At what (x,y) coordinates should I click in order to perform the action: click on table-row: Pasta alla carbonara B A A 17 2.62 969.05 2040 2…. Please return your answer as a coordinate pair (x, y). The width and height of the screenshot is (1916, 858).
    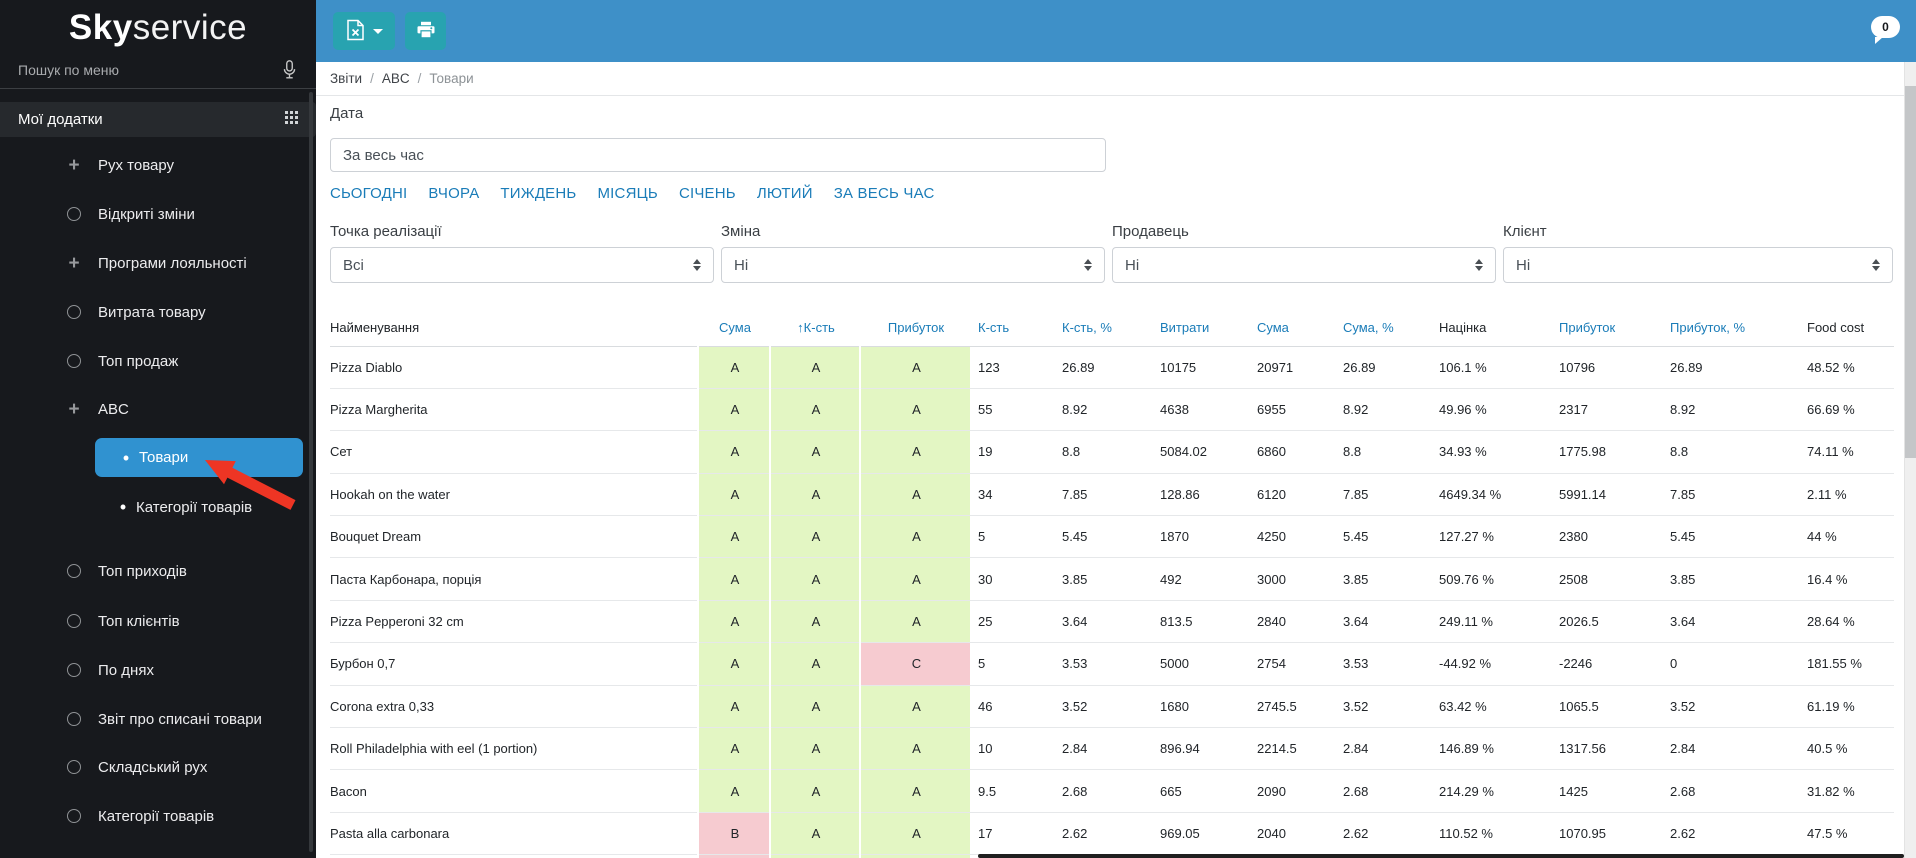
    Looking at the image, I should click on (1112, 834).